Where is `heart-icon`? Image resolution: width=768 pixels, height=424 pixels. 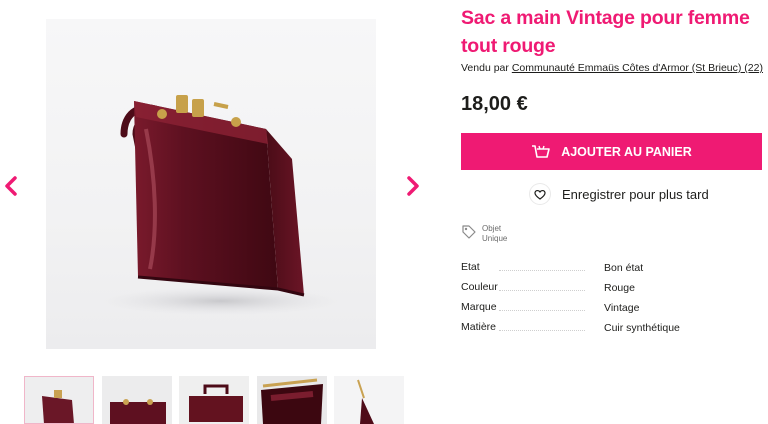
heart-icon is located at coordinates (540, 194).